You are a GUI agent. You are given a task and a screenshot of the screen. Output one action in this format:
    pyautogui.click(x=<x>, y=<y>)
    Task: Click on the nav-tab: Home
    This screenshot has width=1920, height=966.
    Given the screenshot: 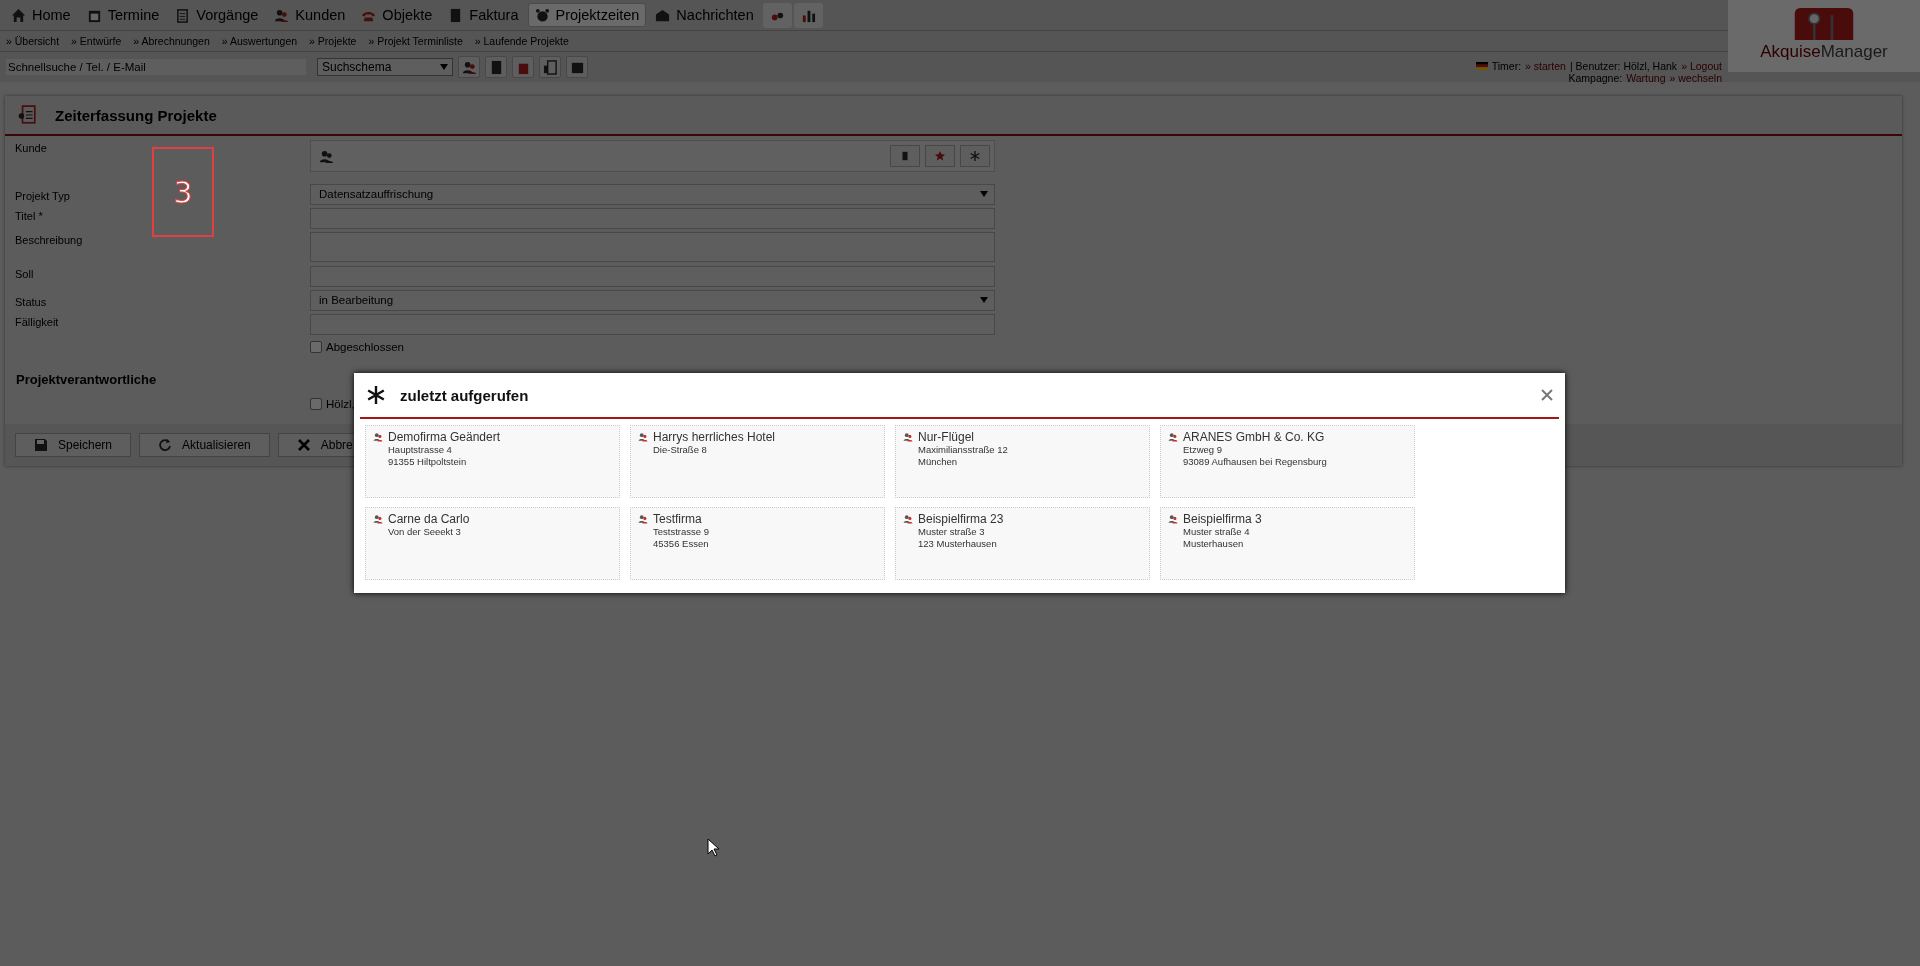 What is the action you would take?
    pyautogui.click(x=41, y=15)
    